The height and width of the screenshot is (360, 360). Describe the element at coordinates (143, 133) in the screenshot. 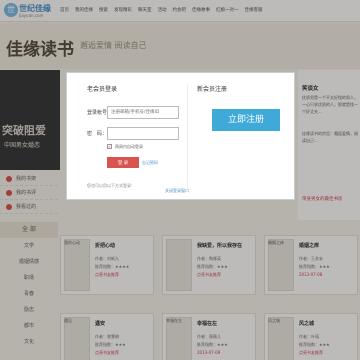

I see `password-input` at that location.